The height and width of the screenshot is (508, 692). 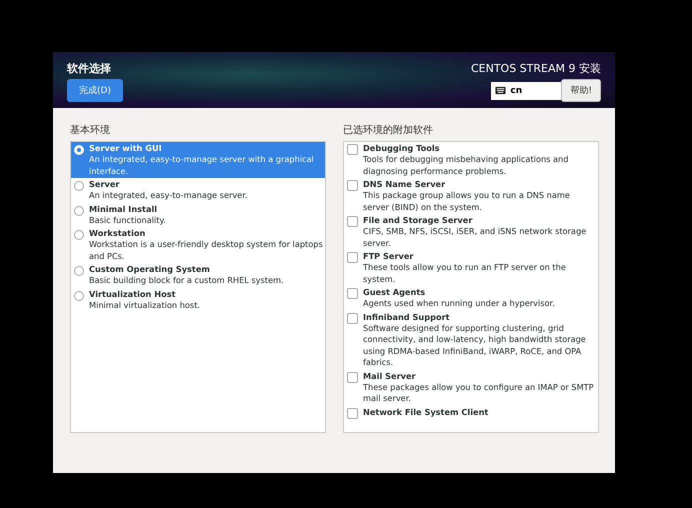 I want to click on environment-option: Virtualization Host Minimal virtualization host., so click(x=198, y=300).